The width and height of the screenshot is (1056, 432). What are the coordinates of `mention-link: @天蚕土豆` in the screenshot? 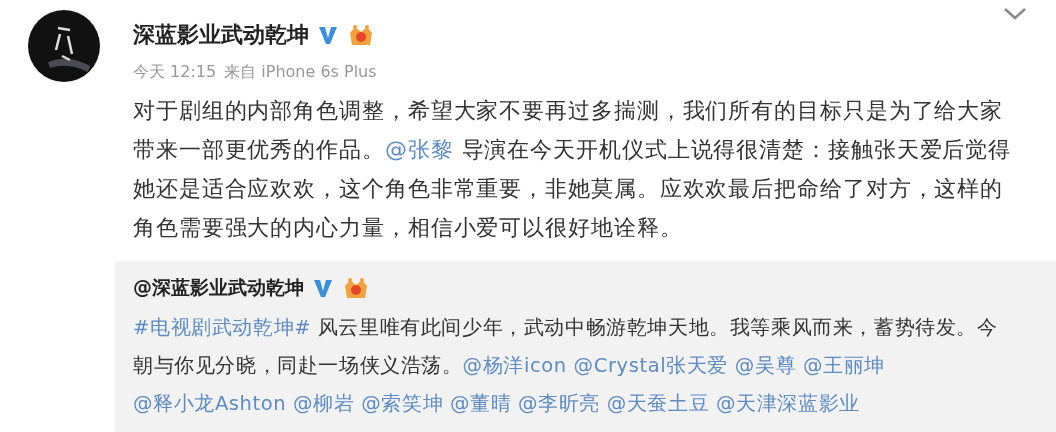 It's located at (658, 403).